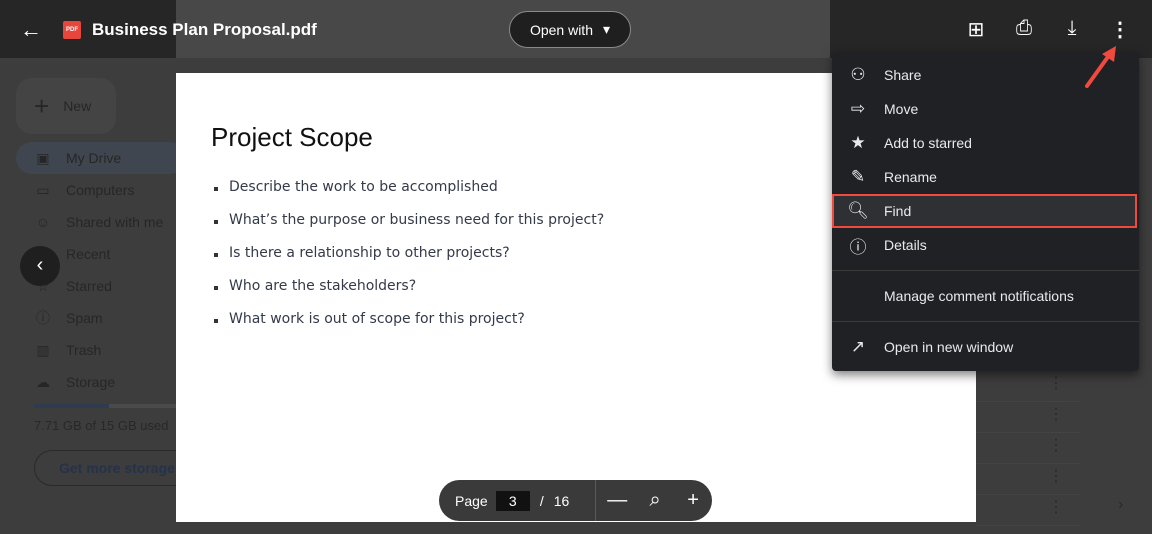 The image size is (1152, 534). I want to click on shared-icon: ☺, so click(43, 222).